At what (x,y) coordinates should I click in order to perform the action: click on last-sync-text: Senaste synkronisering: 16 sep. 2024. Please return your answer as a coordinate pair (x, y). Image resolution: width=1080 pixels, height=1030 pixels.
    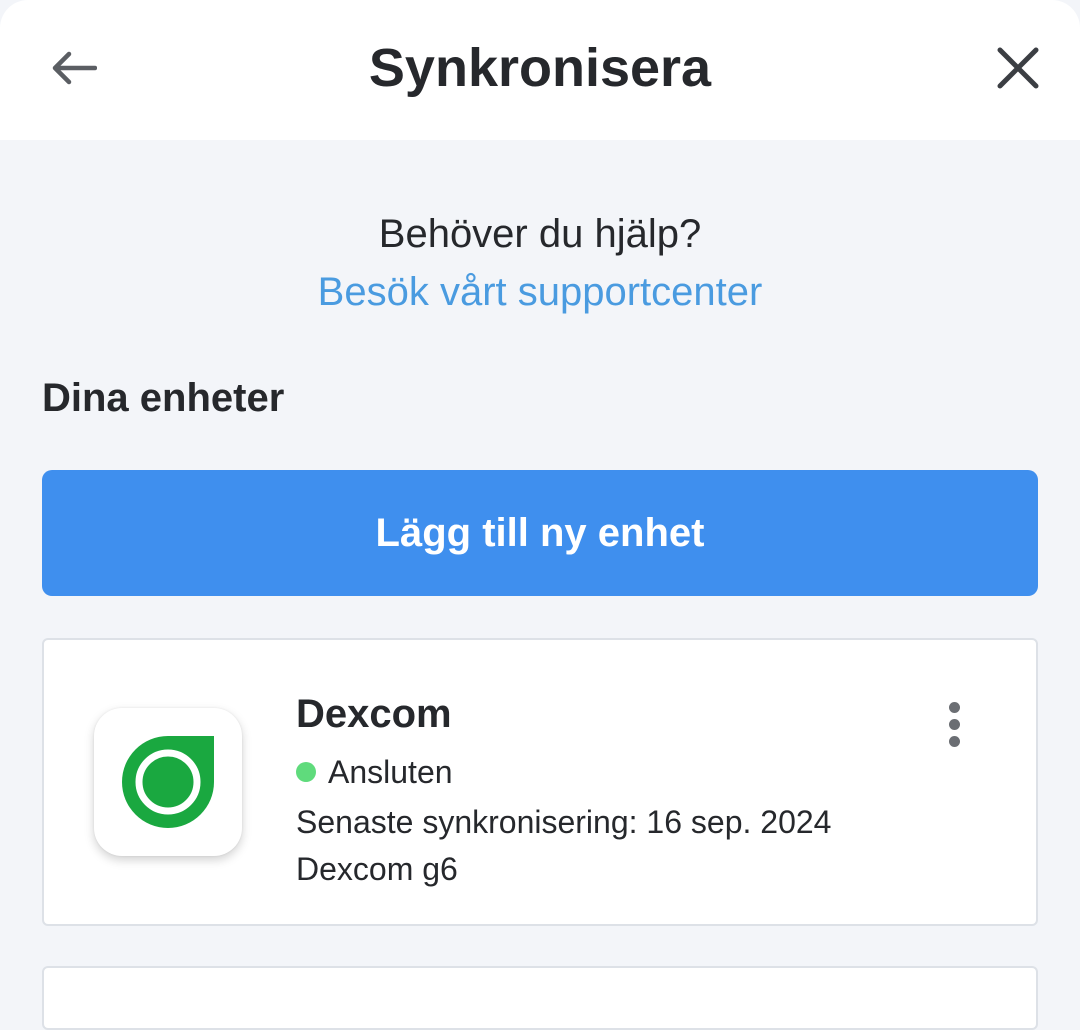
    Looking at the image, I should click on (564, 822).